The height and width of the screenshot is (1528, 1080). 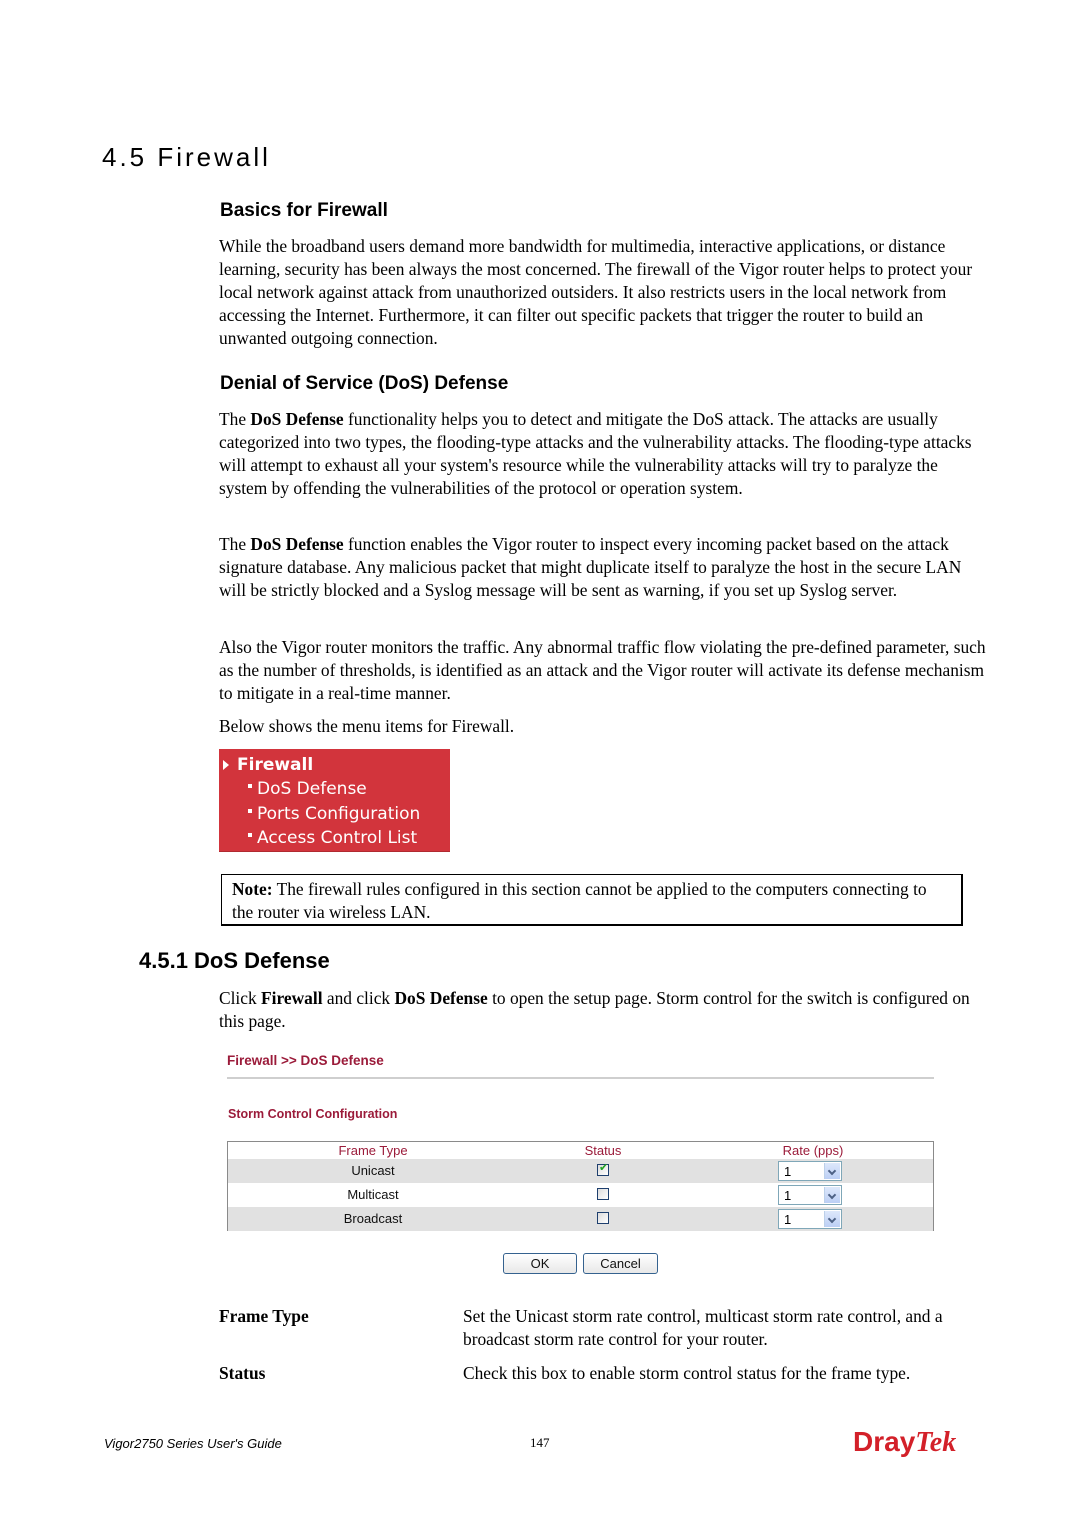 I want to click on menu-item-ports-configuration: Ports Configuration, so click(x=334, y=814).